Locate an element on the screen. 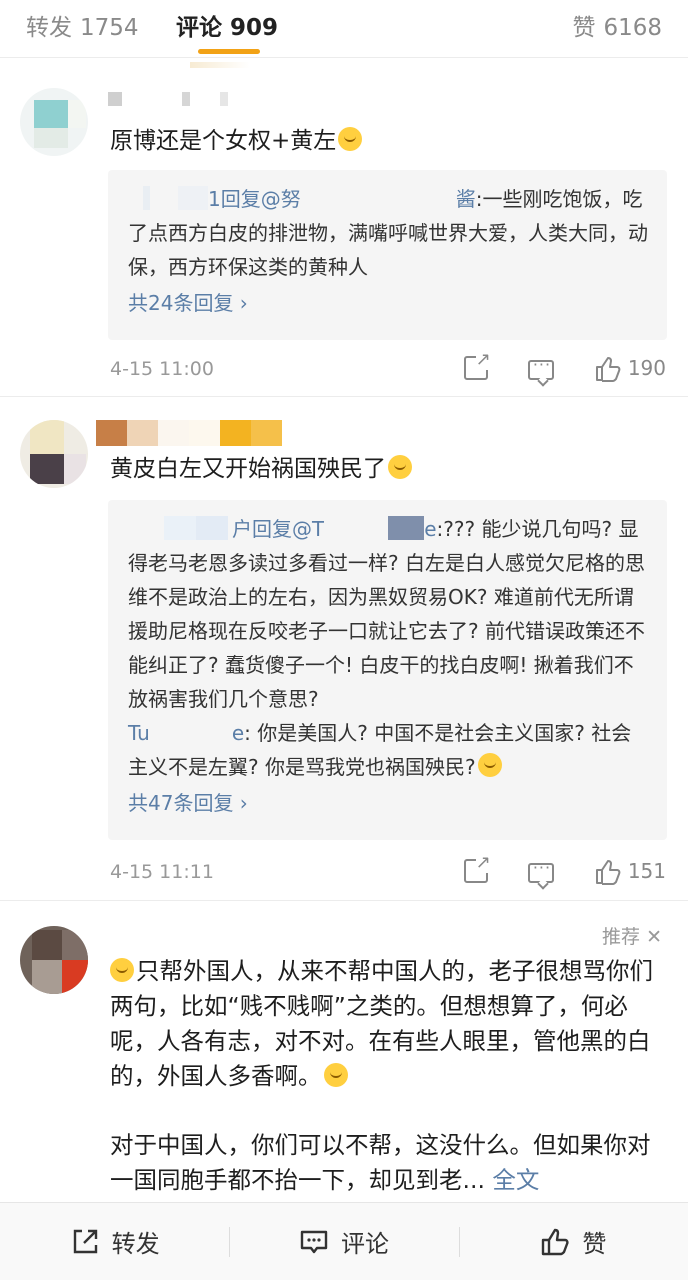 The height and width of the screenshot is (1280, 688). comment-text: 原博还是个女权+黄左 is located at coordinates (390, 141).